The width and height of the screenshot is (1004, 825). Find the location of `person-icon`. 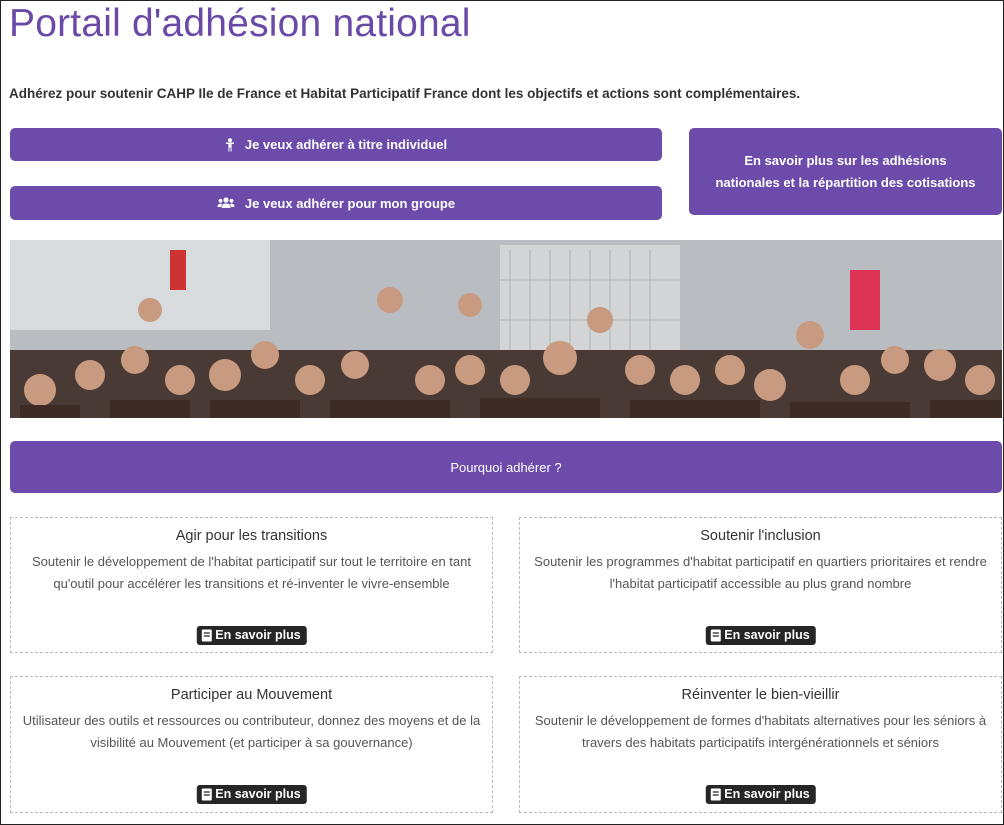

person-icon is located at coordinates (229, 144).